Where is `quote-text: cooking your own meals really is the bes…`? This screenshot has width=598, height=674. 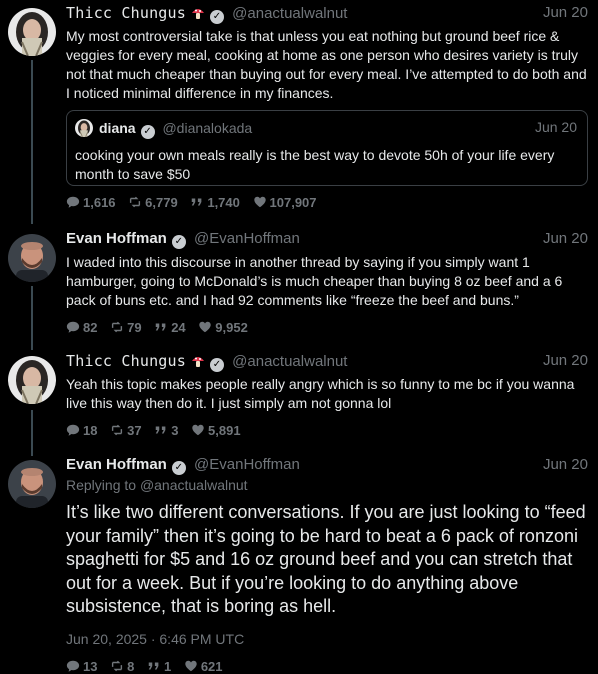
quote-text: cooking your own meals really is the bes… is located at coordinates (315, 164).